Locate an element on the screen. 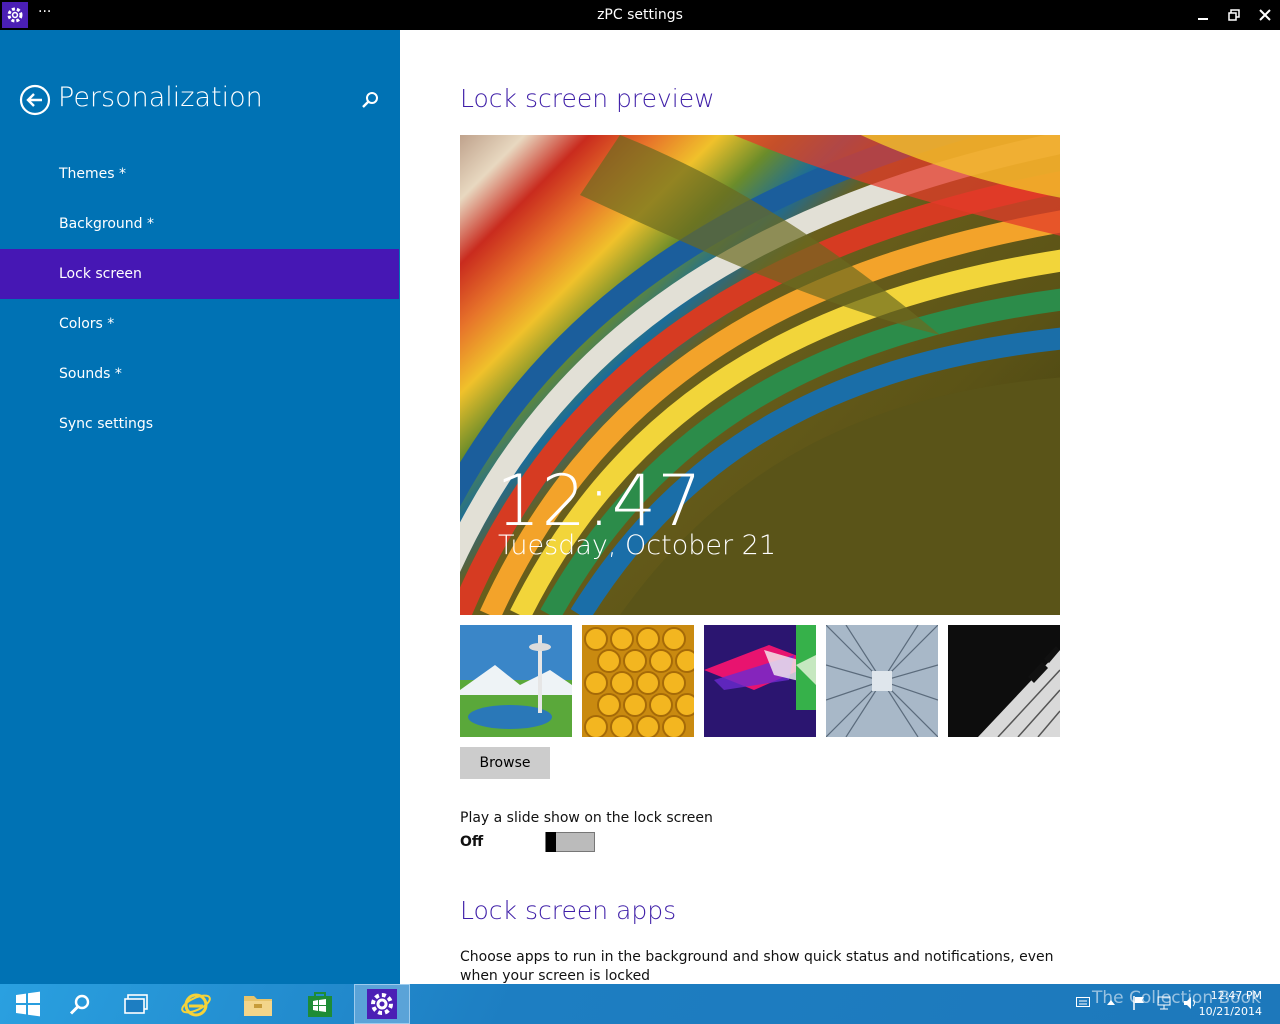 The height and width of the screenshot is (1024, 1280). network-icon is located at coordinates (1164, 1003).